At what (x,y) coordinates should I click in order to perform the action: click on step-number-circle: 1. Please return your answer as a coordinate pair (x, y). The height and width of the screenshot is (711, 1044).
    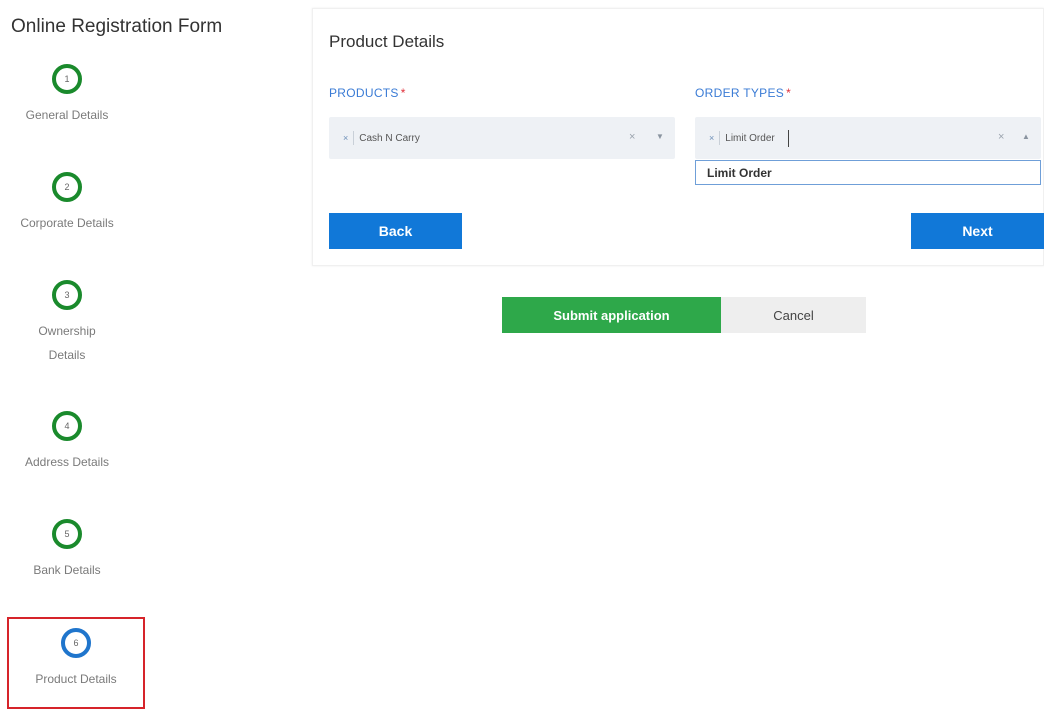
    Looking at the image, I should click on (67, 79).